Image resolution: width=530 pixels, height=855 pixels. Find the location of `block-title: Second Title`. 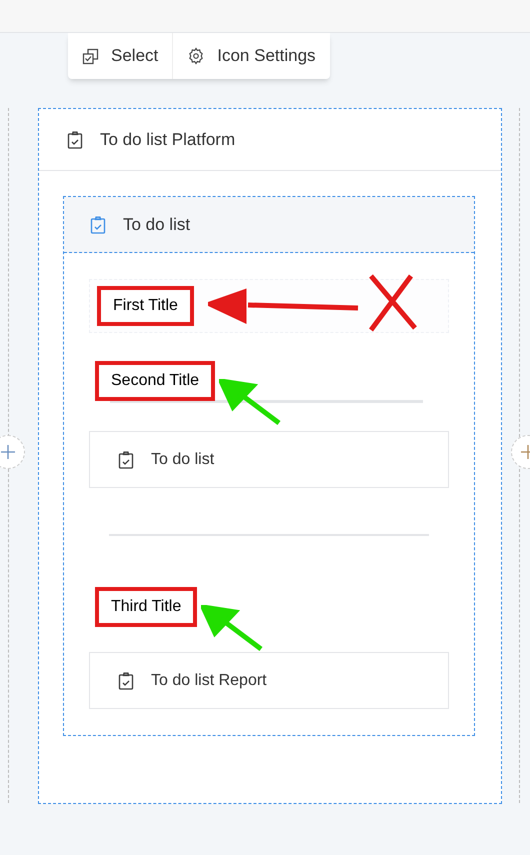

block-title: Second Title is located at coordinates (155, 381).